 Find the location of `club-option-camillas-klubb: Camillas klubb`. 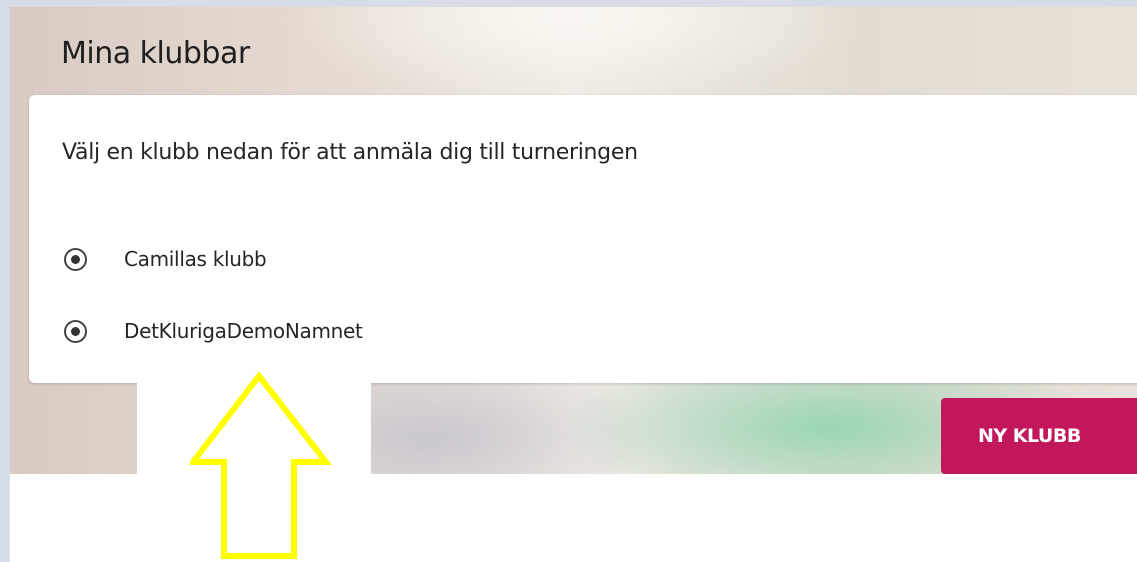

club-option-camillas-klubb: Camillas klubb is located at coordinates (165, 259).